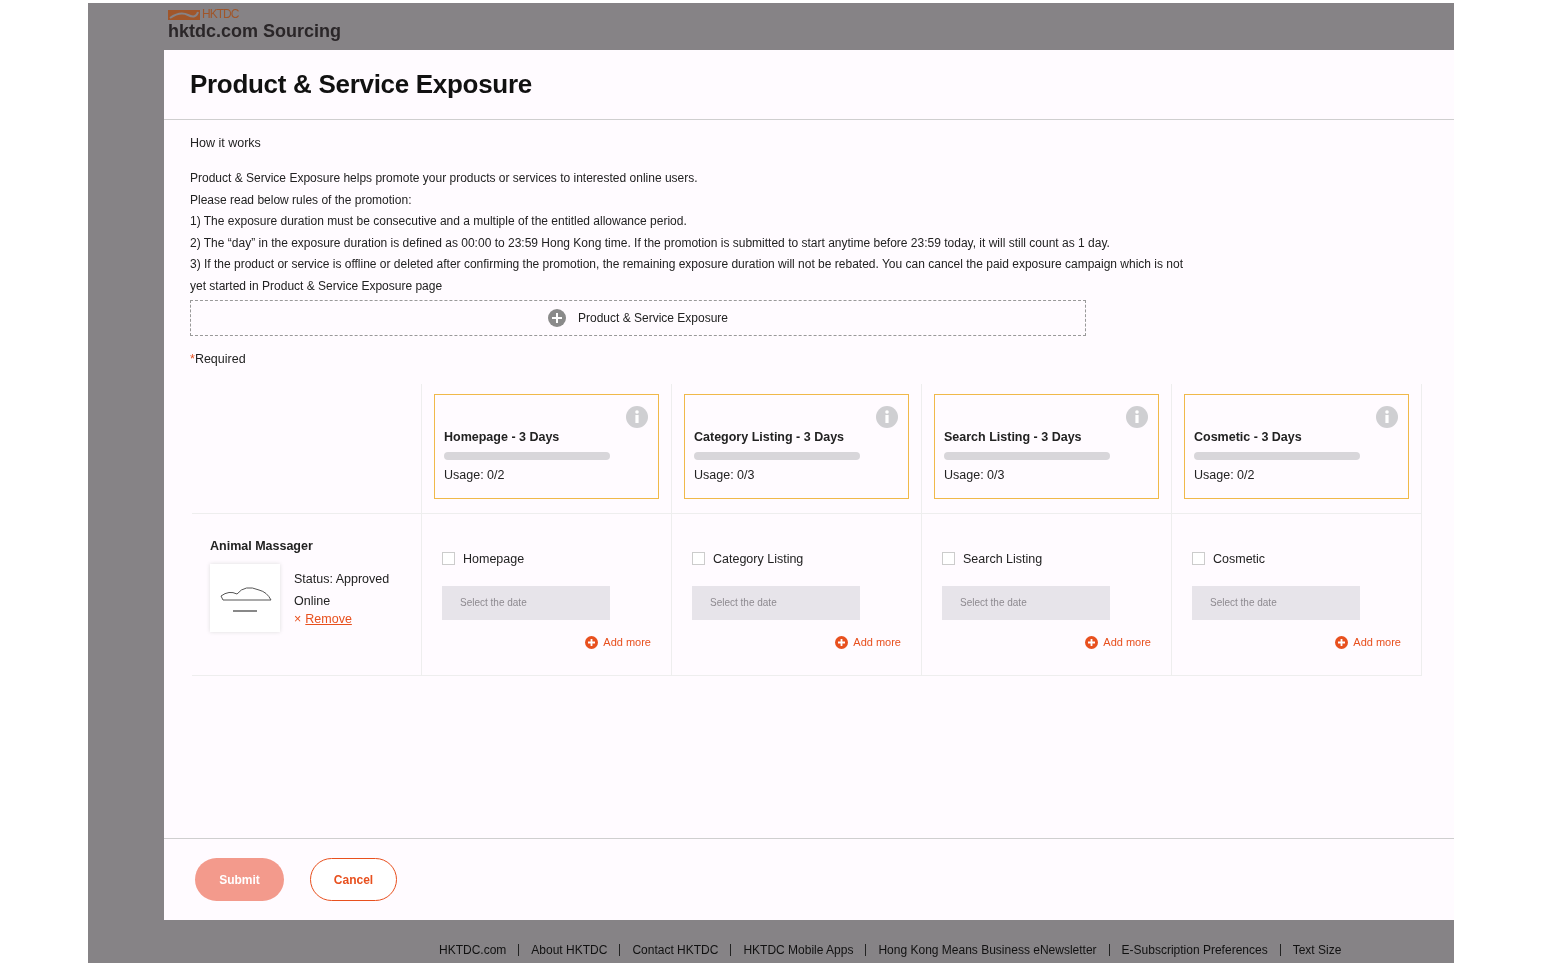  Describe the element at coordinates (218, 358) in the screenshot. I see `required-note: *Required` at that location.